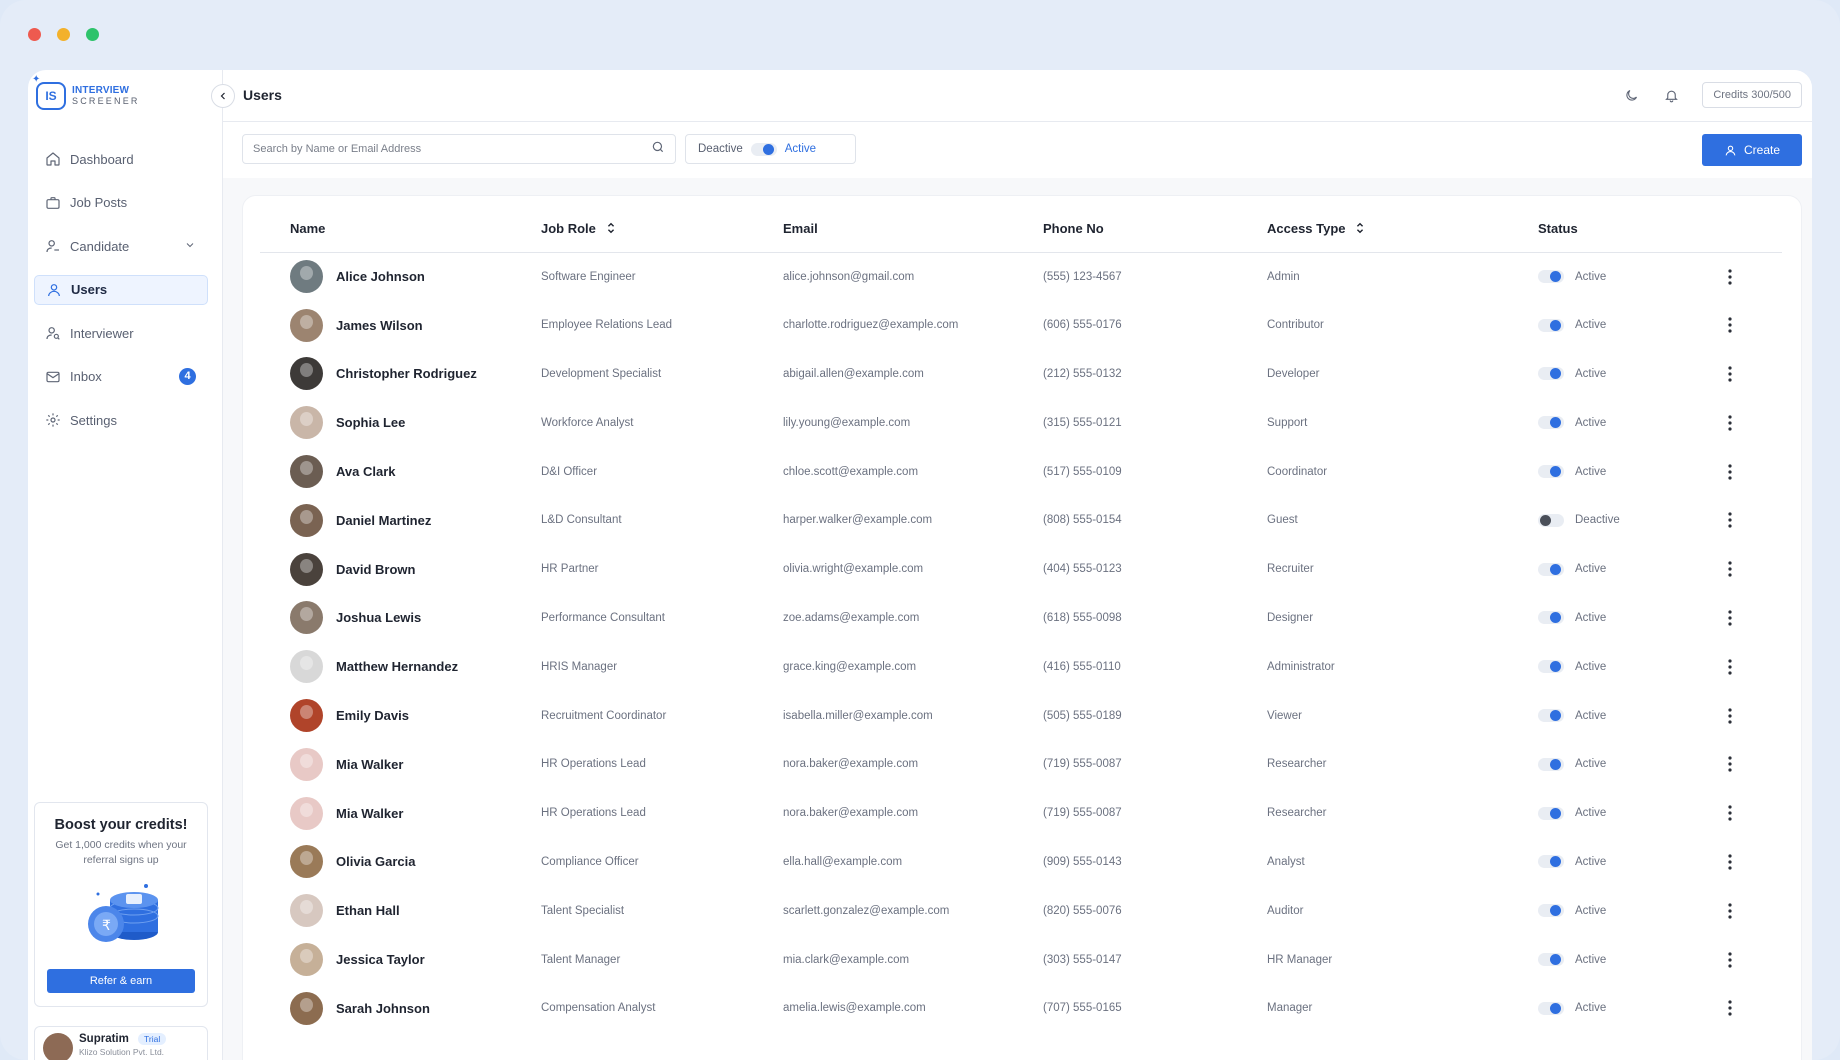 This screenshot has width=1840, height=1060. I want to click on sidebar-item-inbox: Inbox 4, so click(121, 377).